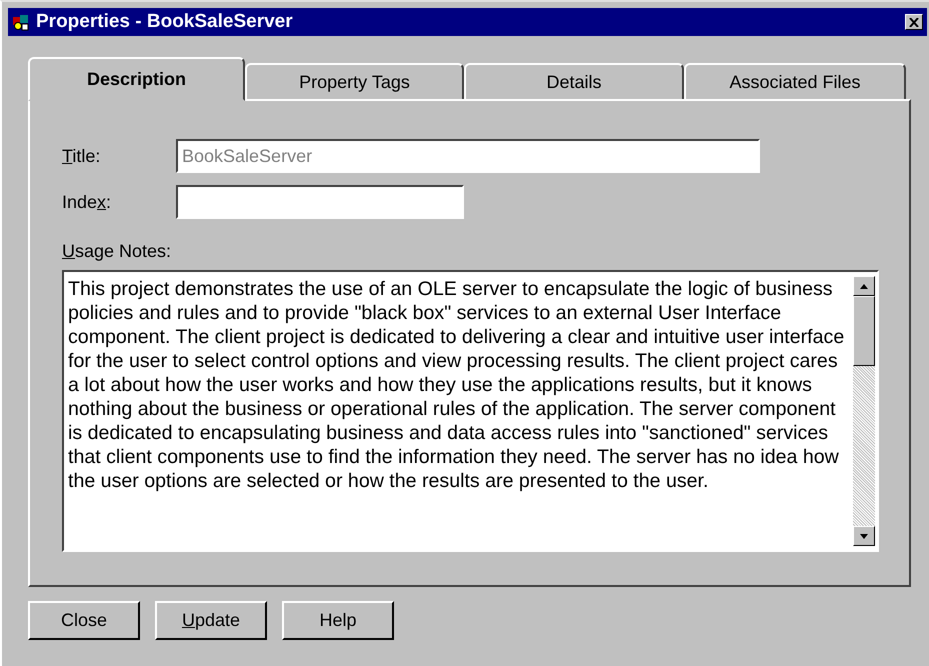  I want to click on close-icon, so click(914, 22).